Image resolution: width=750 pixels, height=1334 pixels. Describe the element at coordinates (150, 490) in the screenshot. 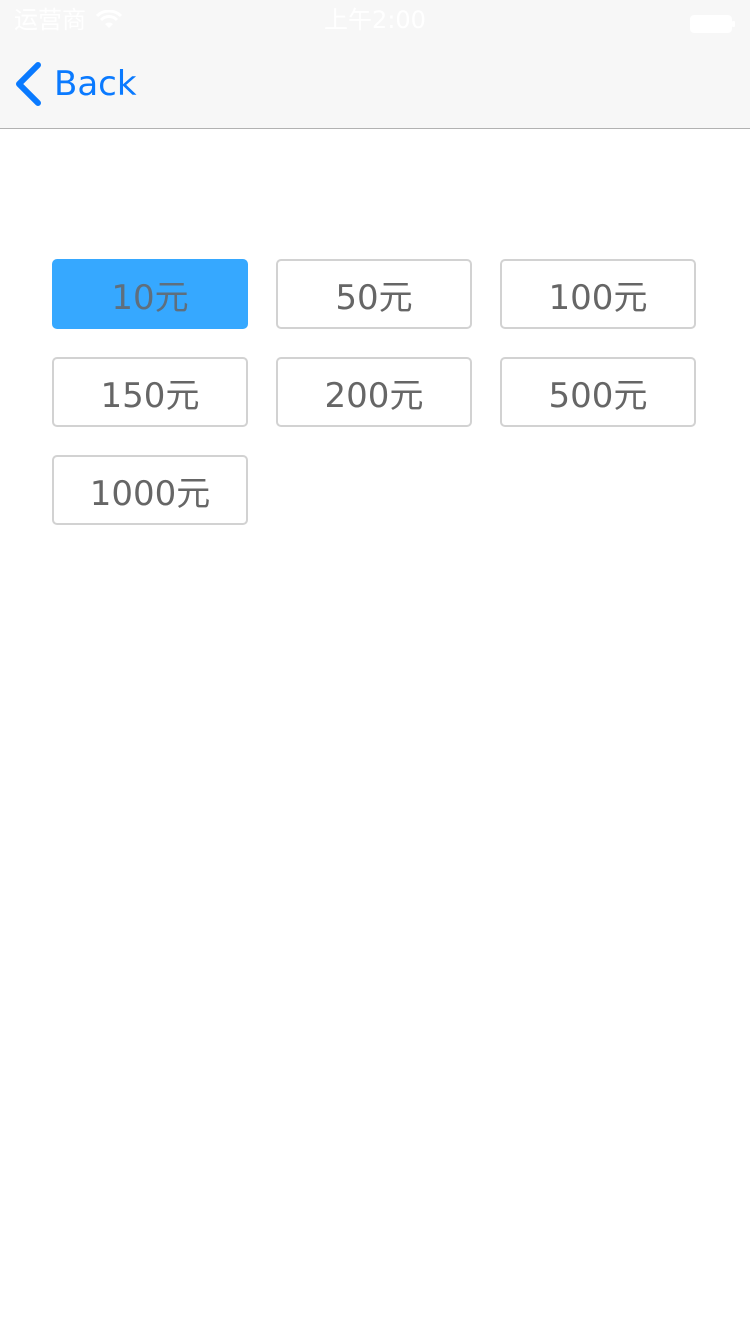

I see `amount-option-1000: 1000元` at that location.